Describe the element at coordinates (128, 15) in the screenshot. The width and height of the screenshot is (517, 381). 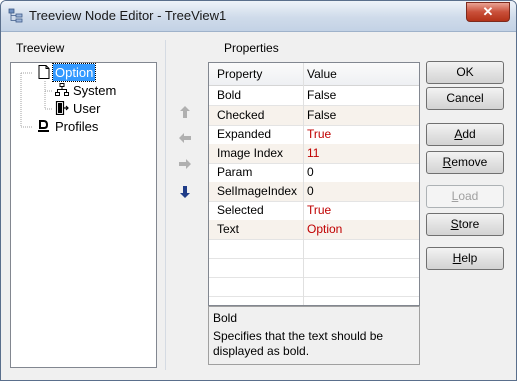
I see `window-title: Treeview Node Editor - TreeView1` at that location.